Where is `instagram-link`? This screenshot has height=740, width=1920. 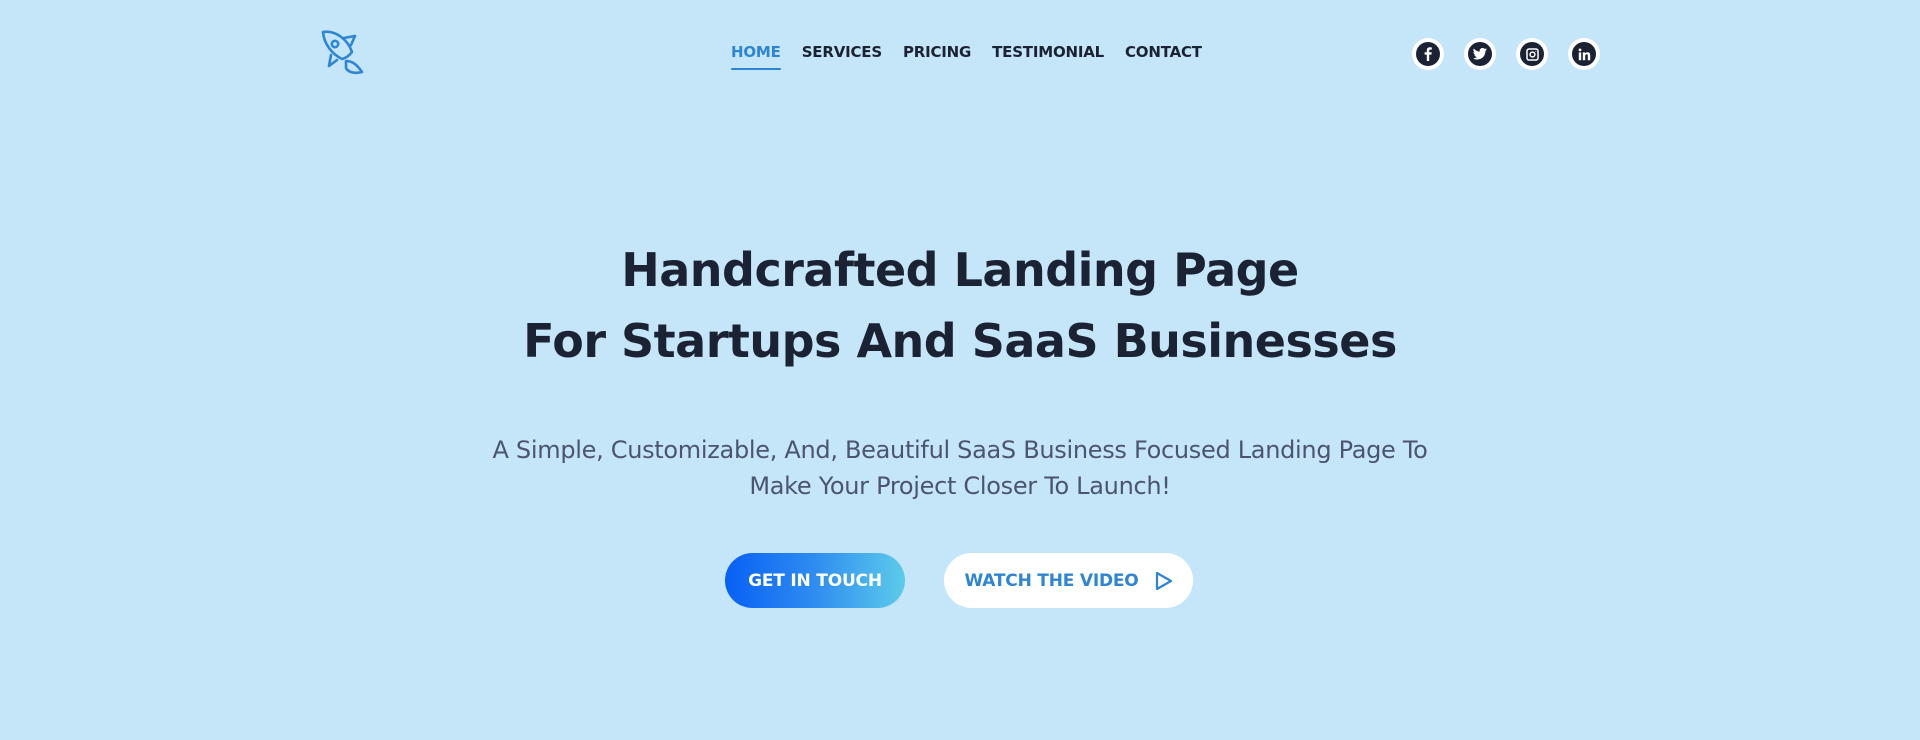
instagram-link is located at coordinates (1532, 54).